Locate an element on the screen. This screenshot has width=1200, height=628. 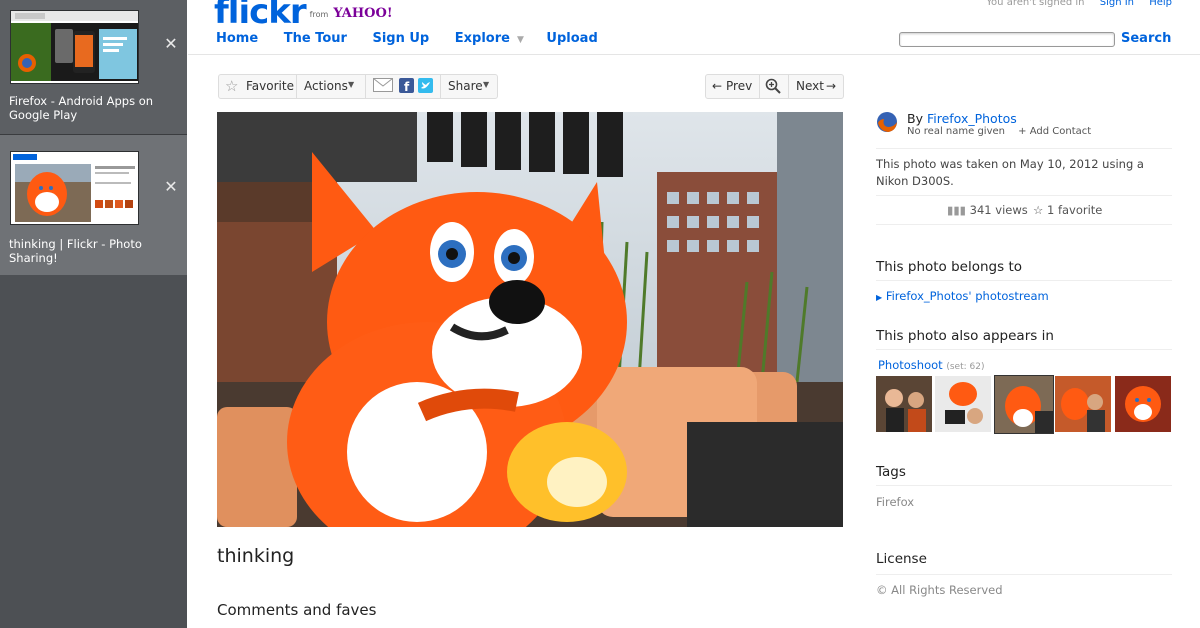
license-info: © All Rights Reserved is located at coordinates (939, 590).